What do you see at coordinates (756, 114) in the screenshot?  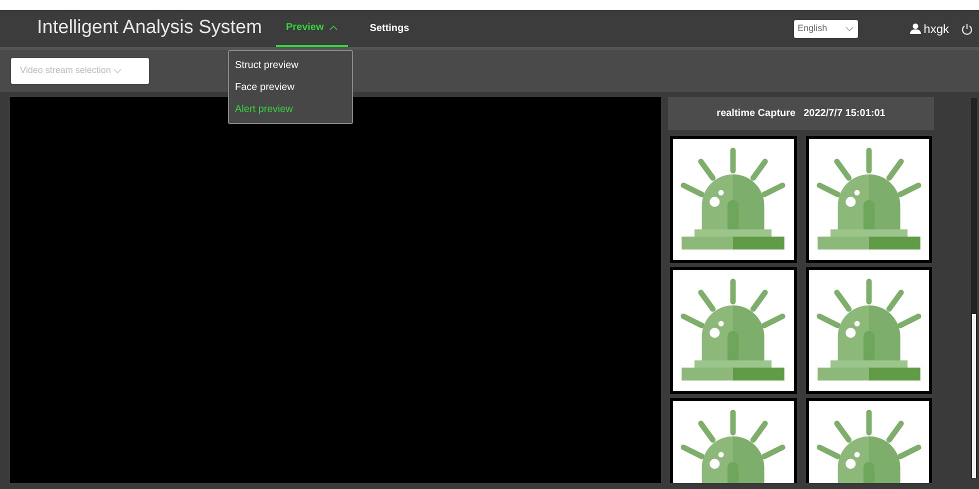 I see `capture-title: realtime Capture` at bounding box center [756, 114].